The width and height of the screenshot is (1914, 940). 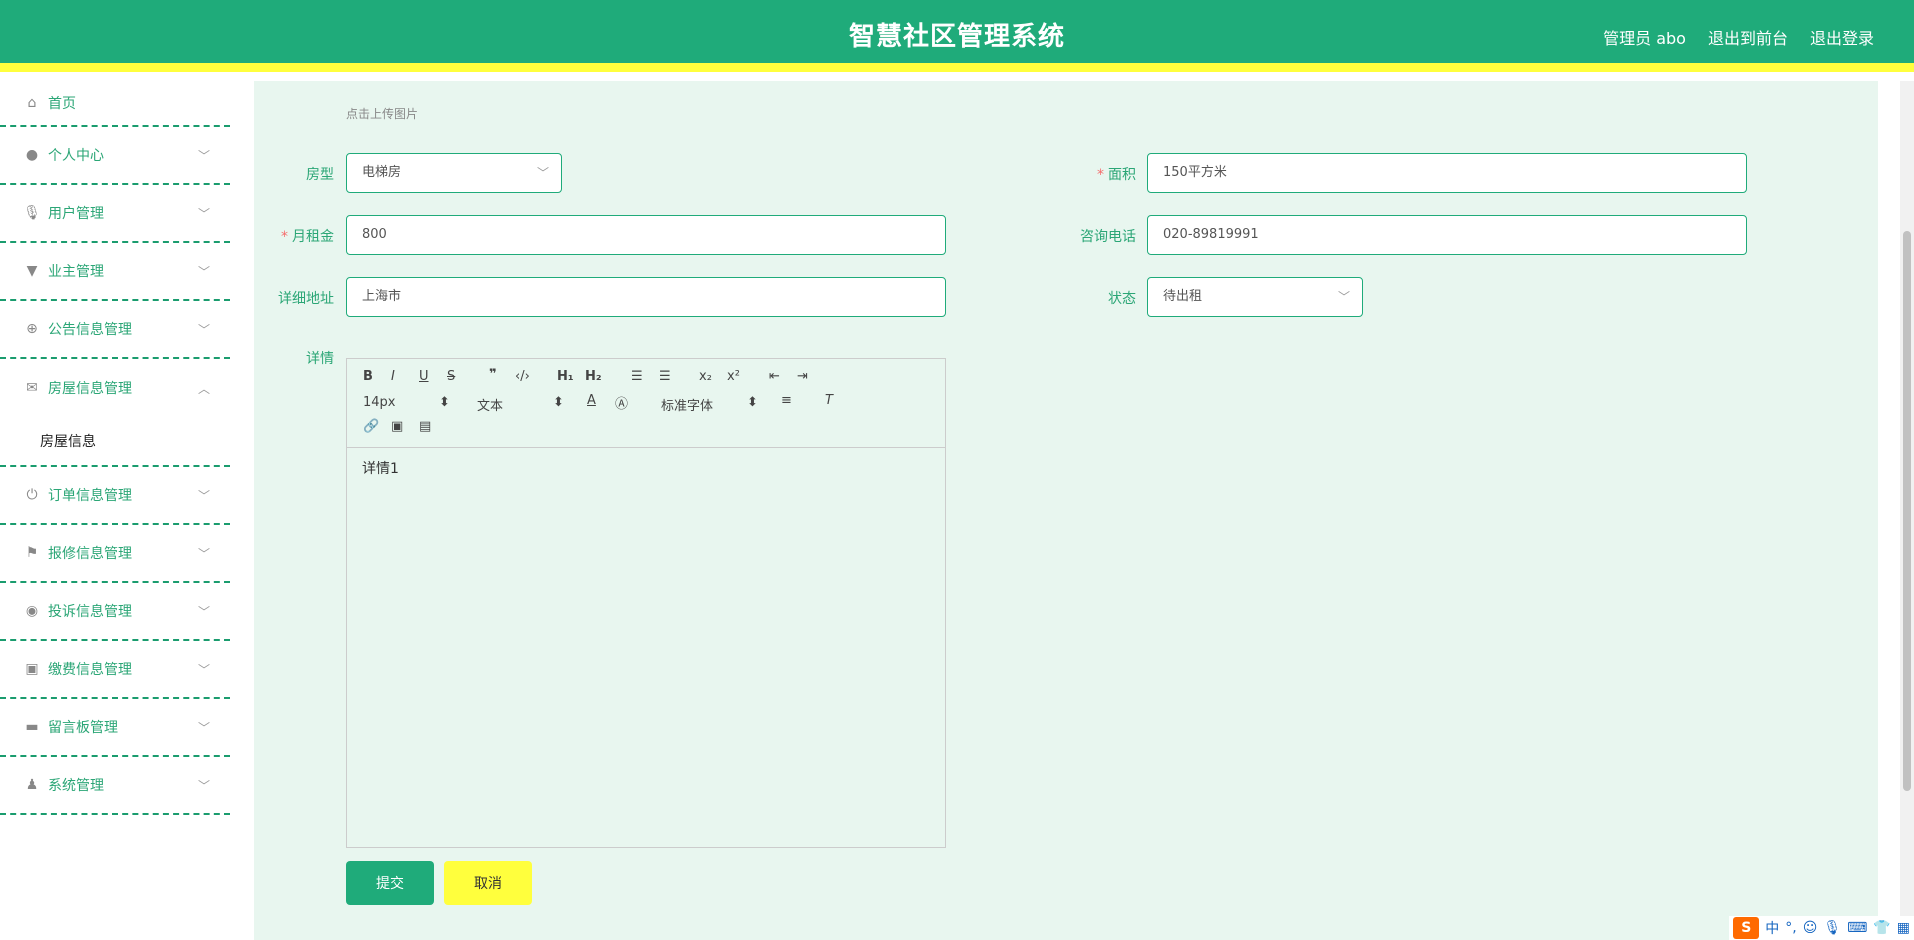 I want to click on grid-icon: ▦, so click(x=1903, y=928).